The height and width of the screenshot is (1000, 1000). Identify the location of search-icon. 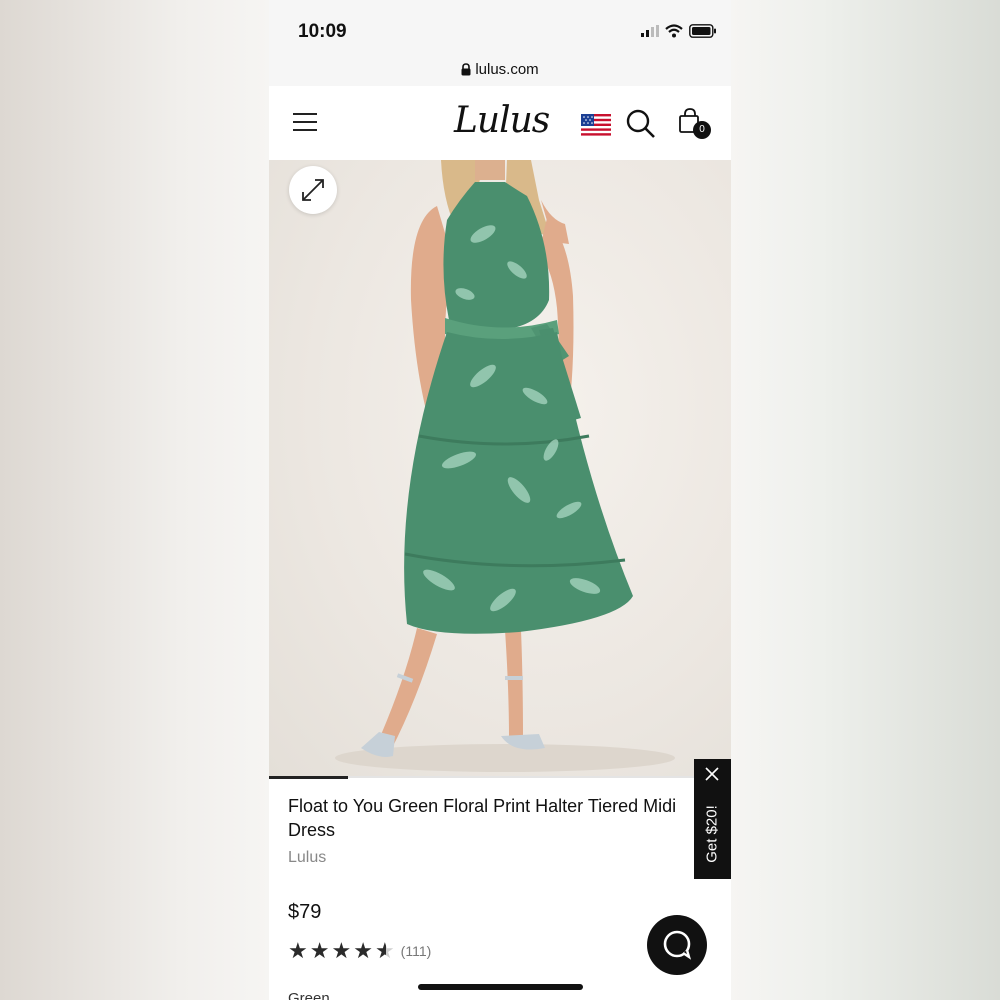
(641, 124).